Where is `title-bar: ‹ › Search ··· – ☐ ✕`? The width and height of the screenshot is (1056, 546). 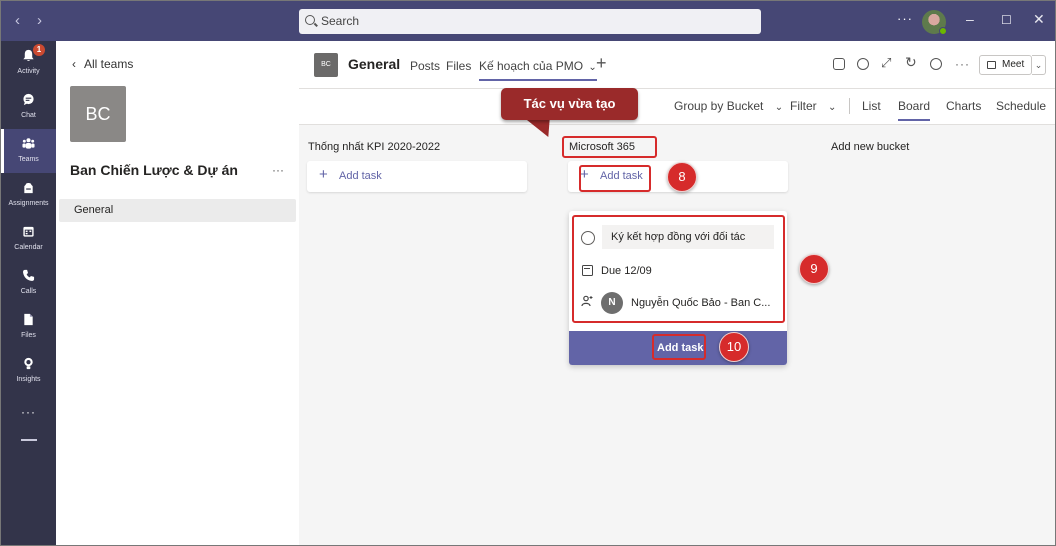
title-bar: ‹ › Search ··· – ☐ ✕ is located at coordinates (528, 21).